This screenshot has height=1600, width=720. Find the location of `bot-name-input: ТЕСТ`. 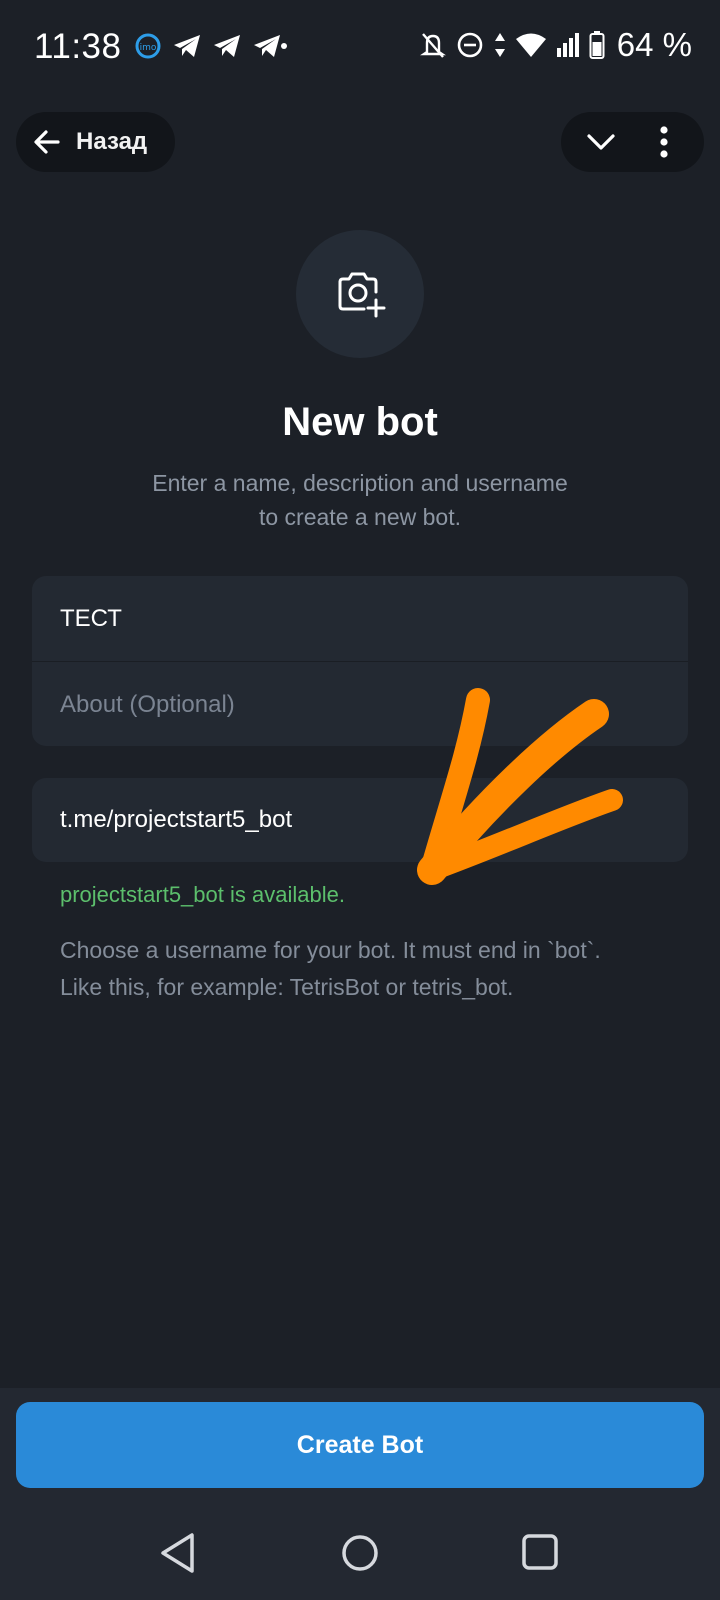

bot-name-input: ТЕСТ is located at coordinates (360, 619).